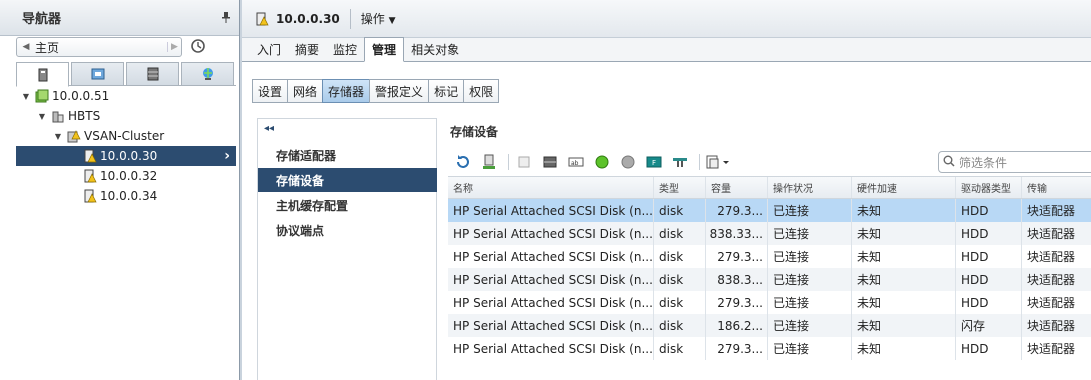  What do you see at coordinates (99, 47) in the screenshot?
I see `home-breadcrumb: ◀ 主页 ▶` at bounding box center [99, 47].